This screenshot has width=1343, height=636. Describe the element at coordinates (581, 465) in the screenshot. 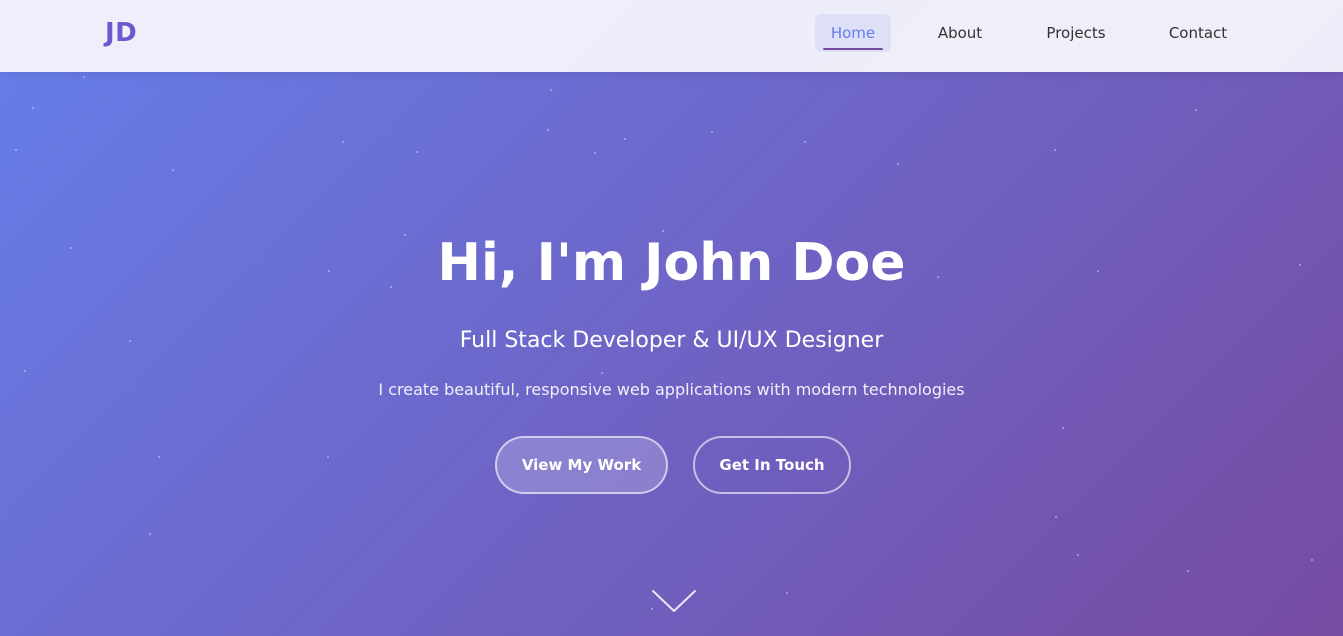

I see `view-my-work-button: View My Work` at that location.